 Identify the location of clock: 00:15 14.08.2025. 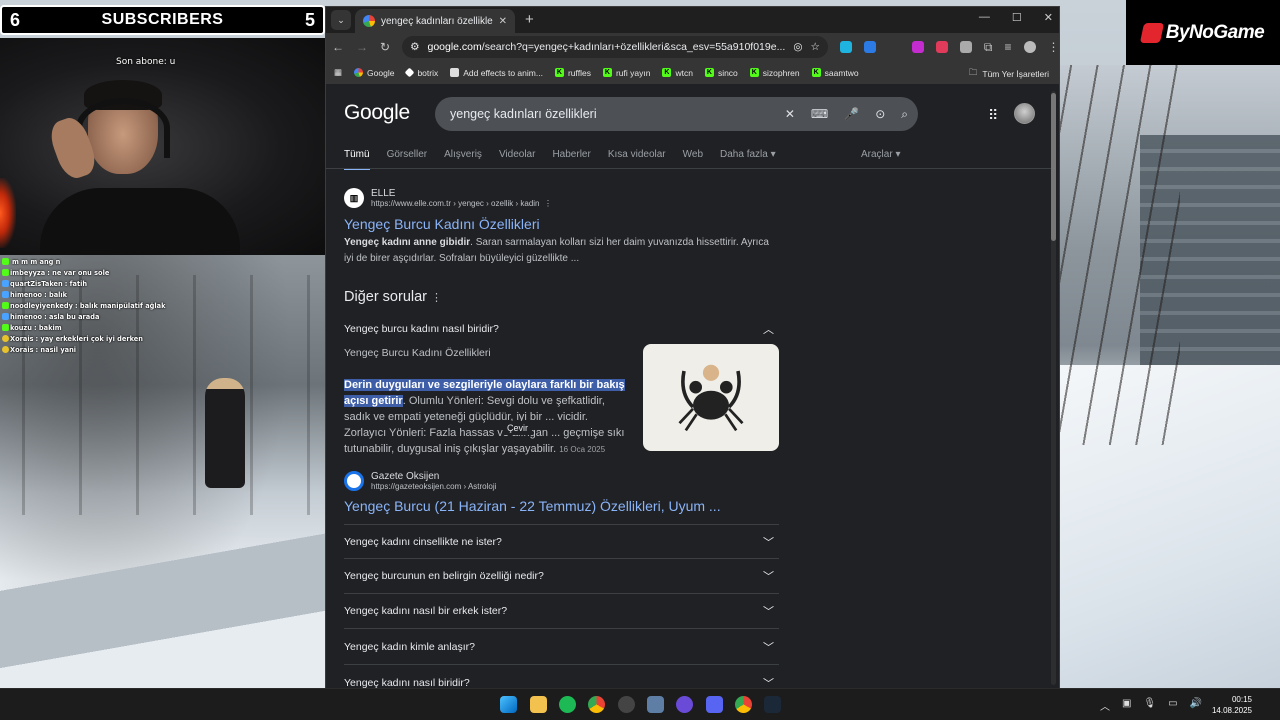
(1232, 705).